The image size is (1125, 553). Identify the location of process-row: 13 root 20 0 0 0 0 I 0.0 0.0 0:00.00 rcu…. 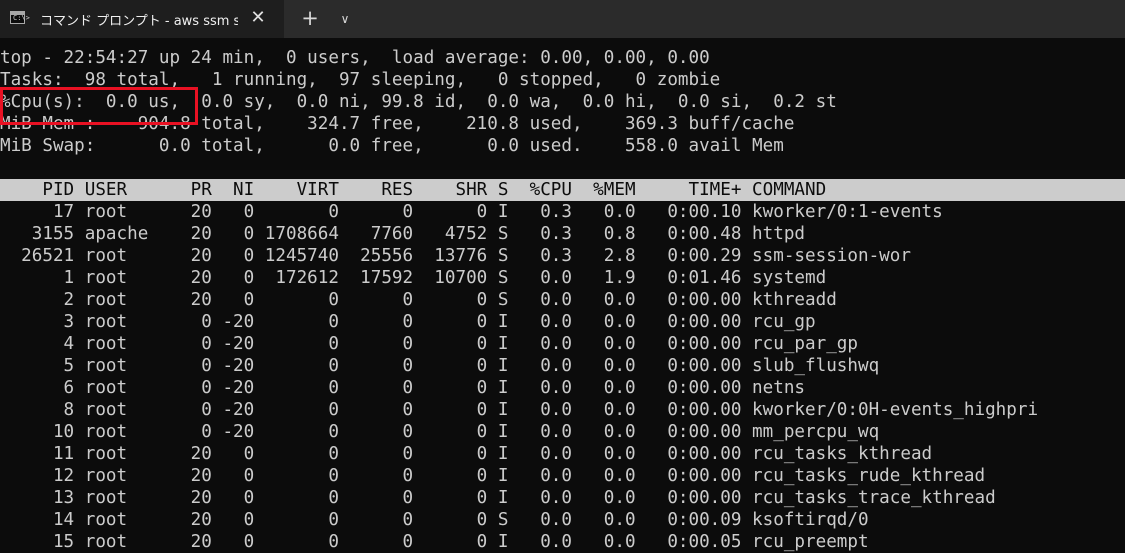
(498, 498).